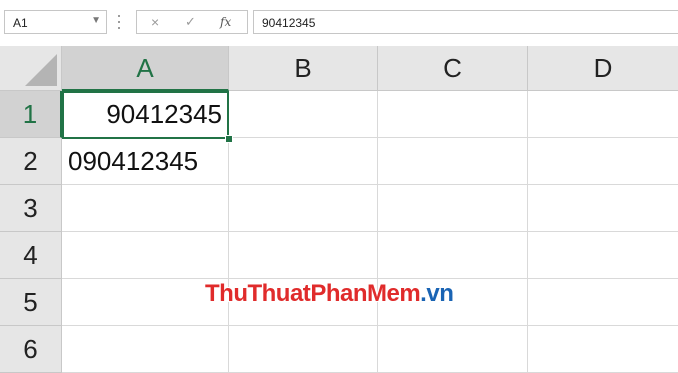 This screenshot has width=678, height=373. Describe the element at coordinates (365, 293) in the screenshot. I see `watermark-part-2: PhanMem` at that location.